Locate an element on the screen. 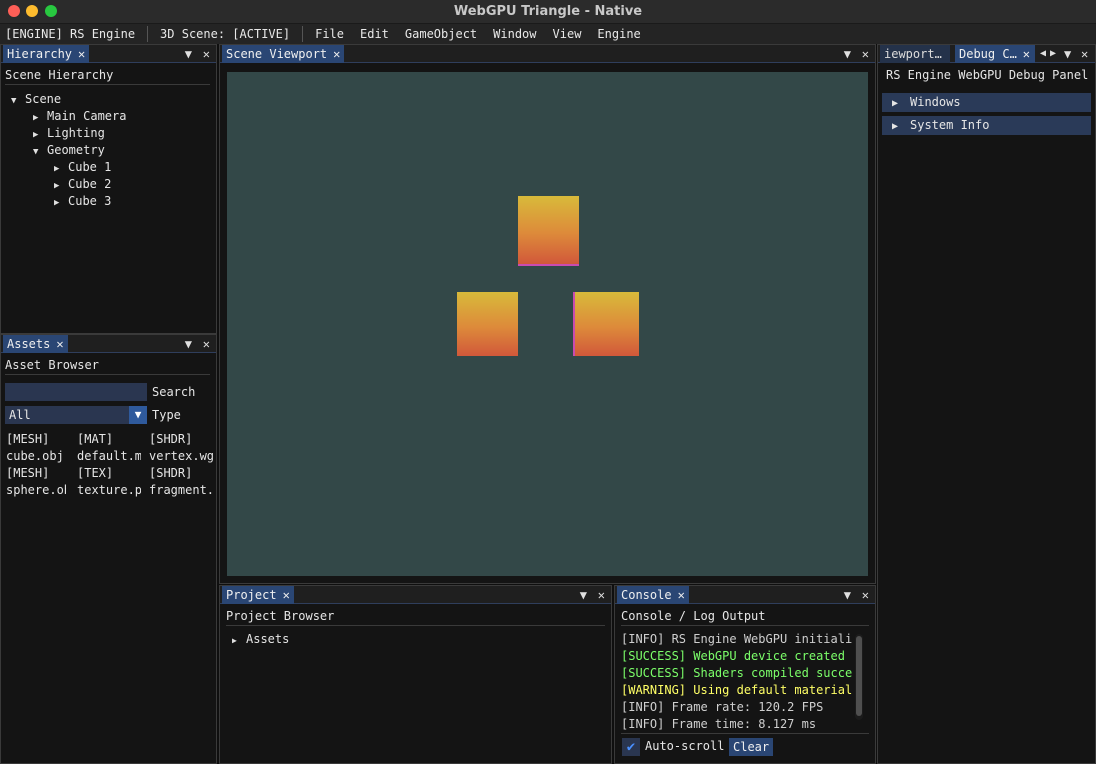 This screenshot has width=1096, height=764. autoscroll-checkbox: ✔ is located at coordinates (631, 747).